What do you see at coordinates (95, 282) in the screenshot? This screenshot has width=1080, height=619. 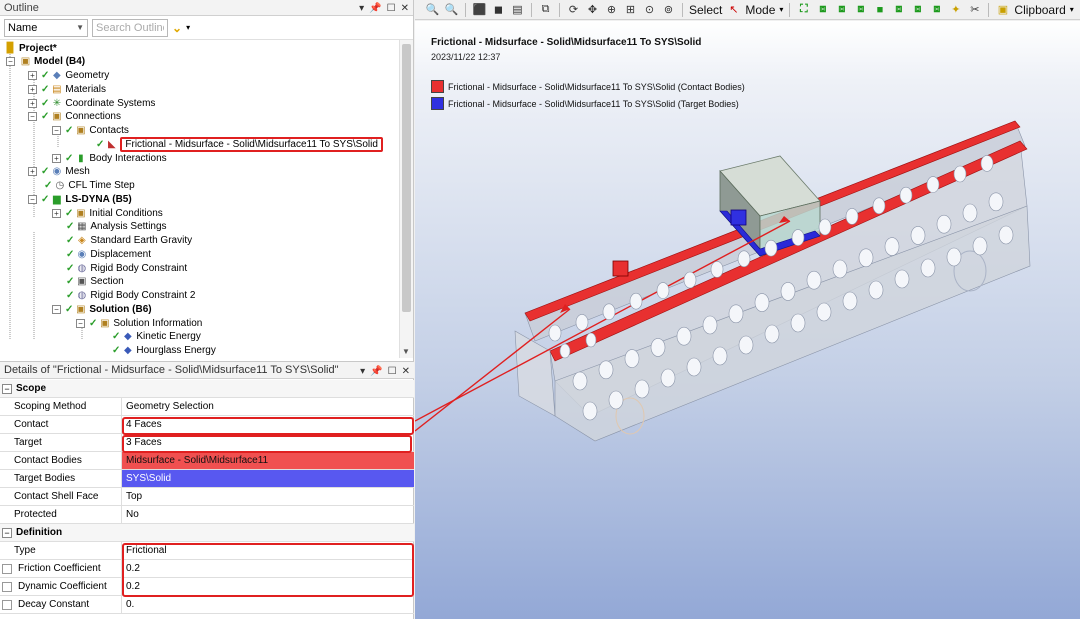 I see `tree-item: ✓ ▣ Section` at bounding box center [95, 282].